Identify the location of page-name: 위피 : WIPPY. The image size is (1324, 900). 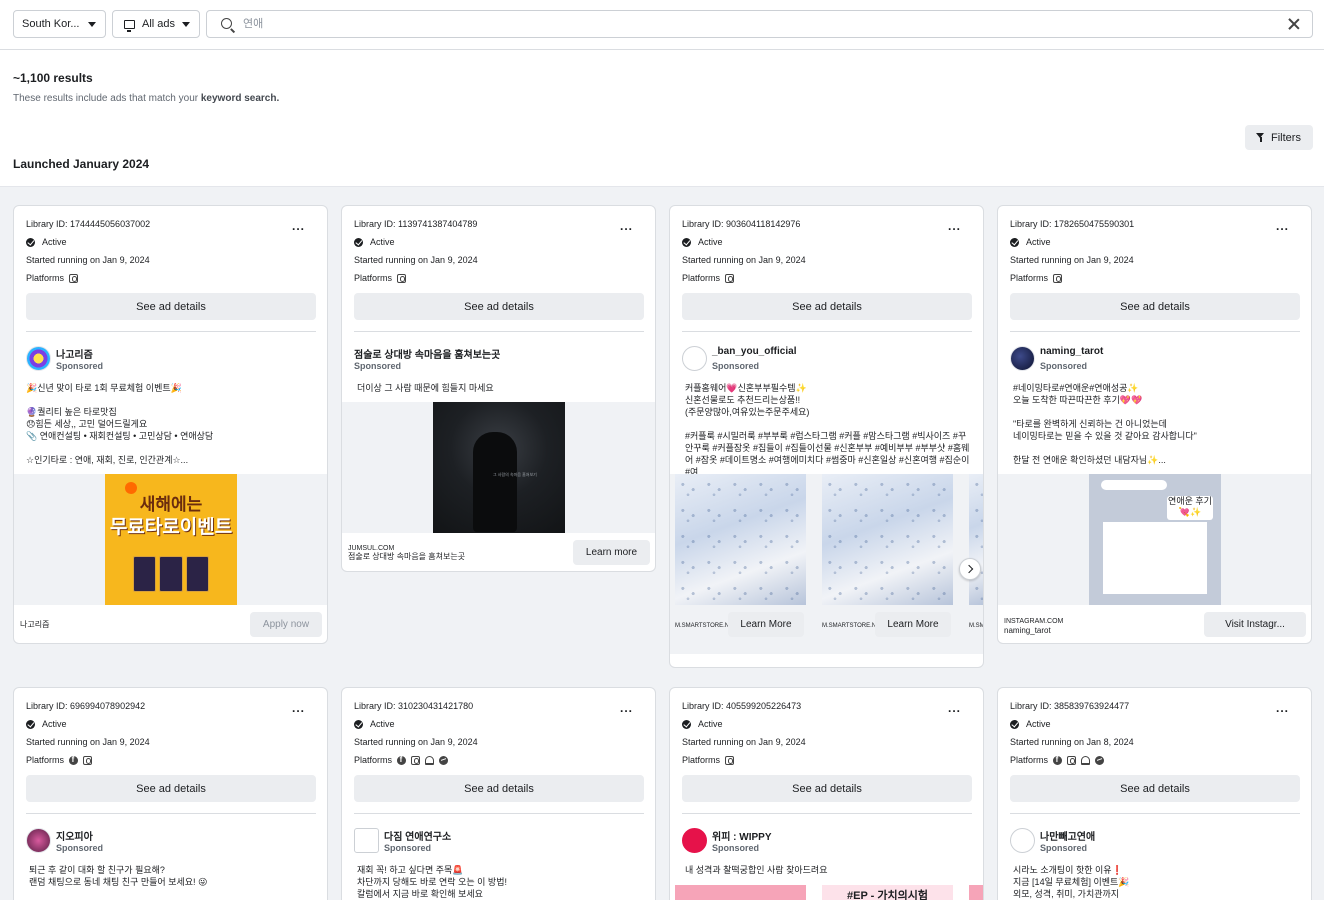
(742, 835).